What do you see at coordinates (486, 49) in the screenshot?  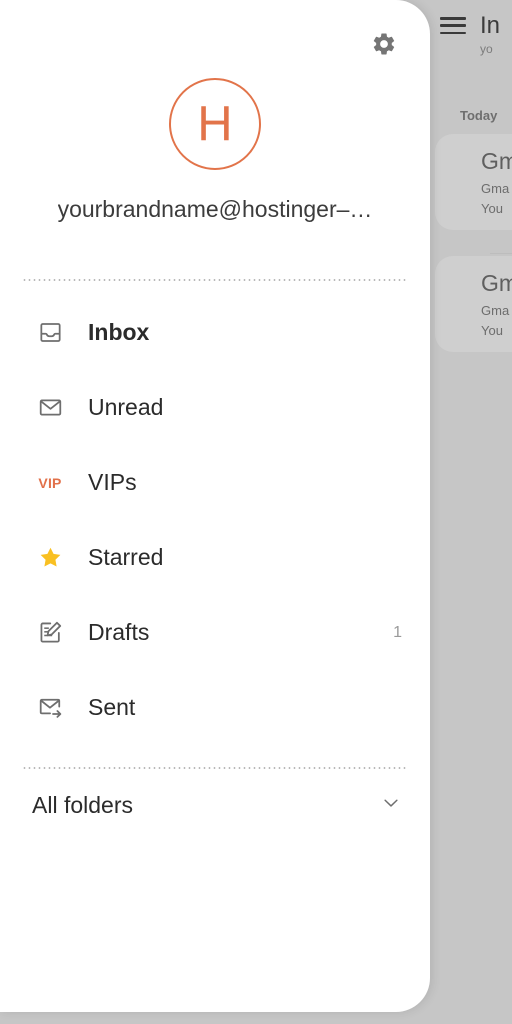 I see `background-account-subtitle: yo` at bounding box center [486, 49].